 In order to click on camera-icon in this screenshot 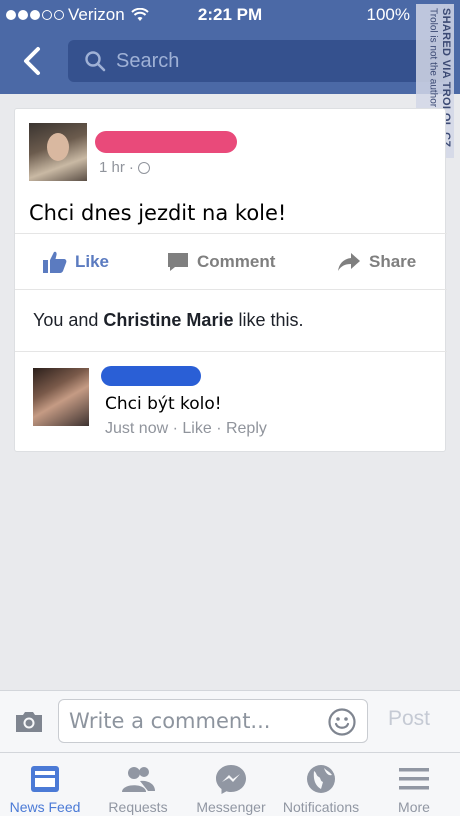, I will do `click(29, 722)`.